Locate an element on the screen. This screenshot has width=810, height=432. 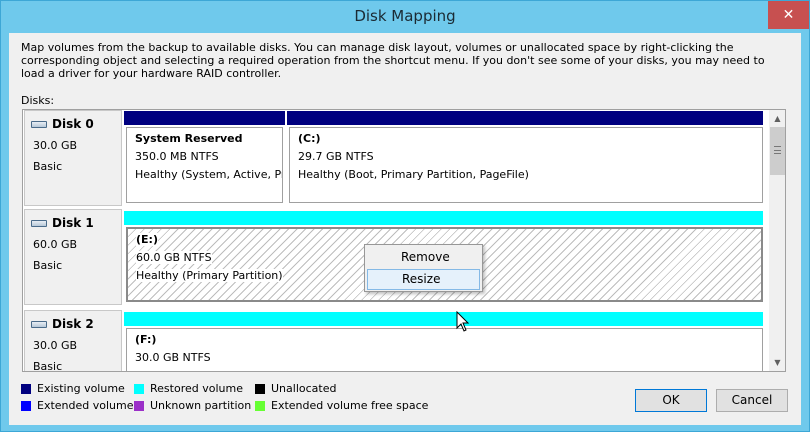
swatch-unallocated is located at coordinates (260, 388).